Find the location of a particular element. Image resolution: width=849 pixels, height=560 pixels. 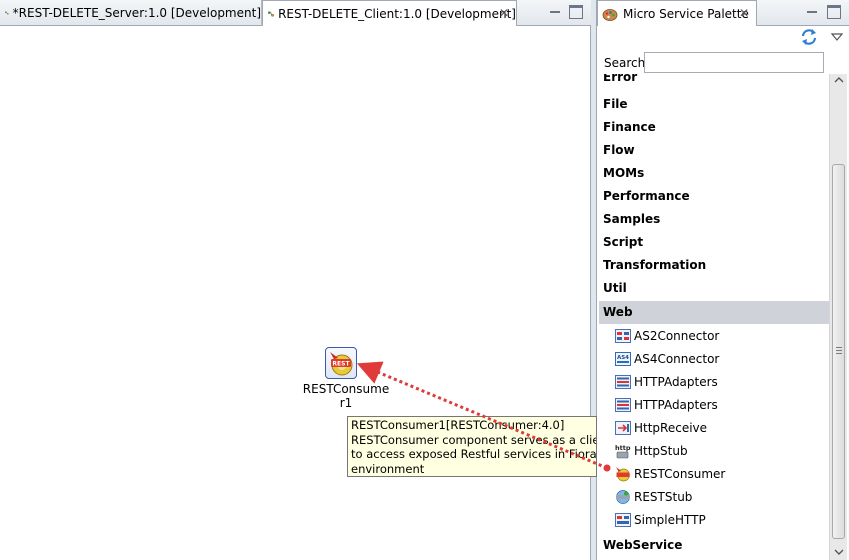

rest-consumer-component: REST is located at coordinates (341, 363).